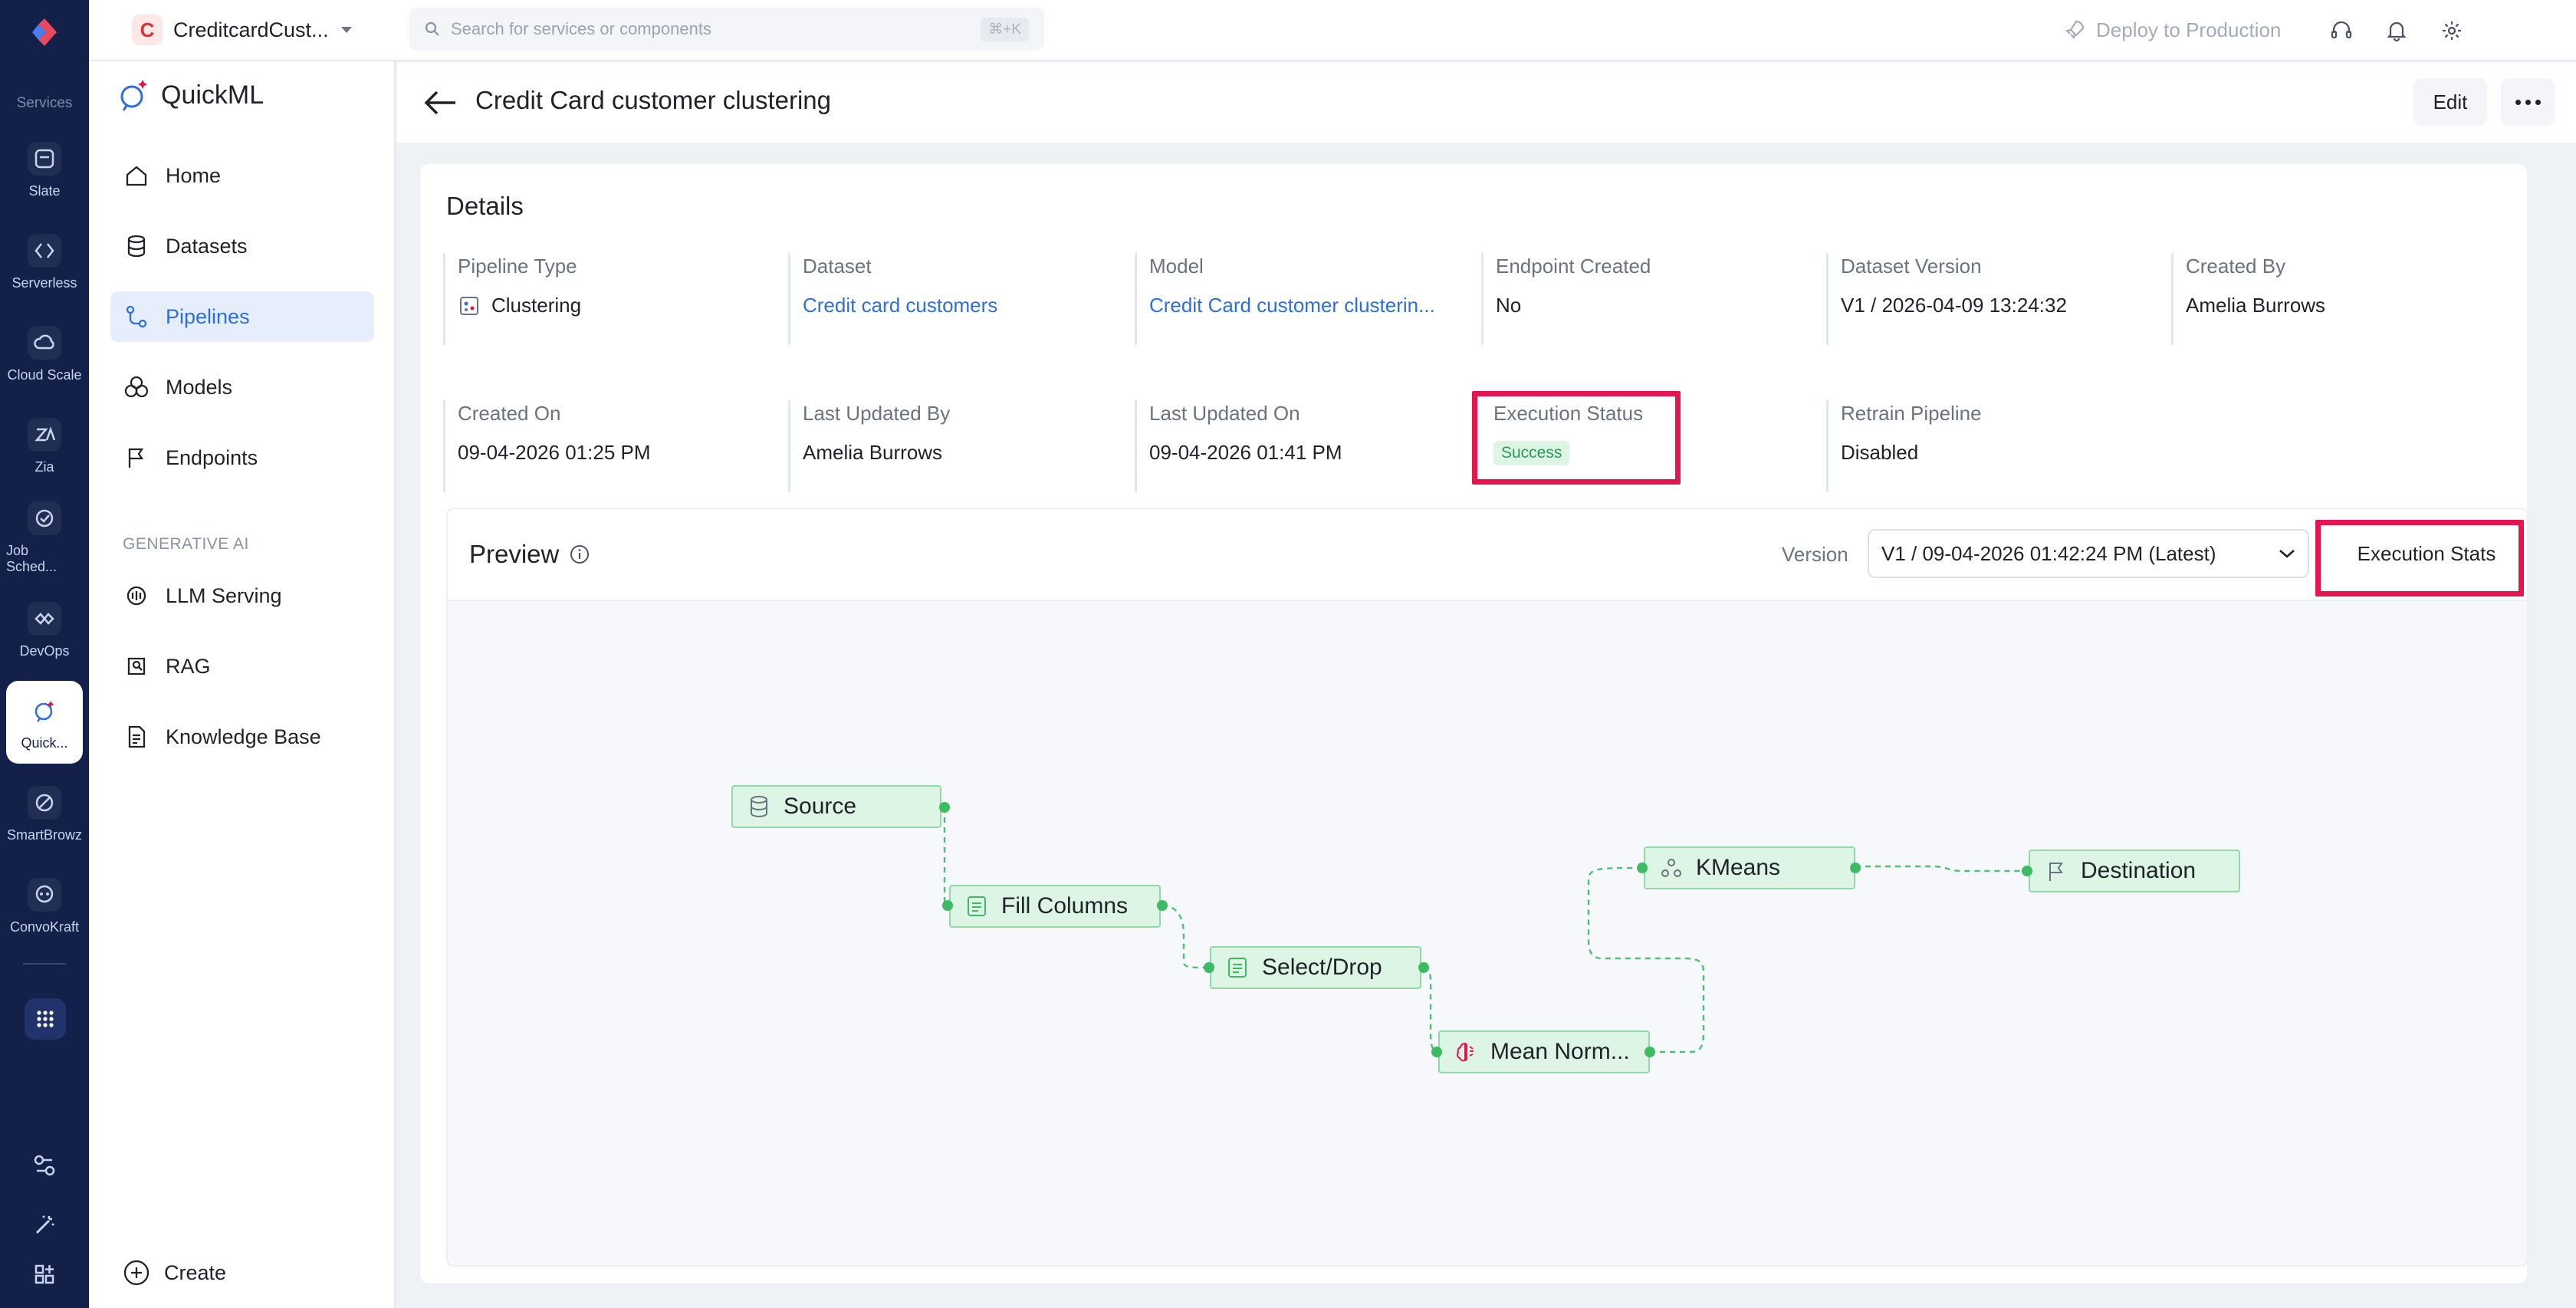 This screenshot has height=1308, width=2576. I want to click on field-value: Disabled, so click(1880, 452).